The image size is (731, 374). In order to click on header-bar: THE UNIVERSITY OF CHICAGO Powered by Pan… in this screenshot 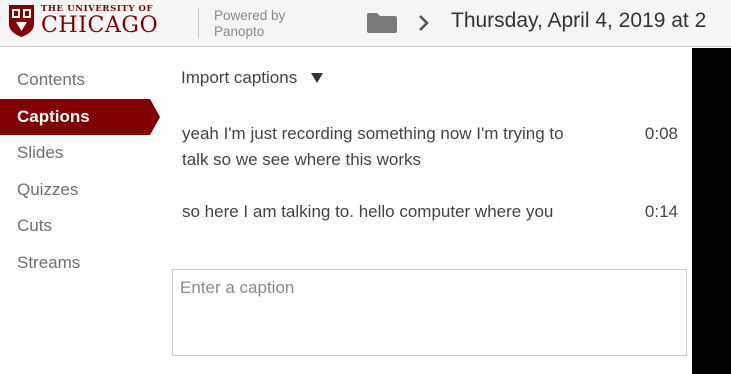, I will do `click(365, 23)`.